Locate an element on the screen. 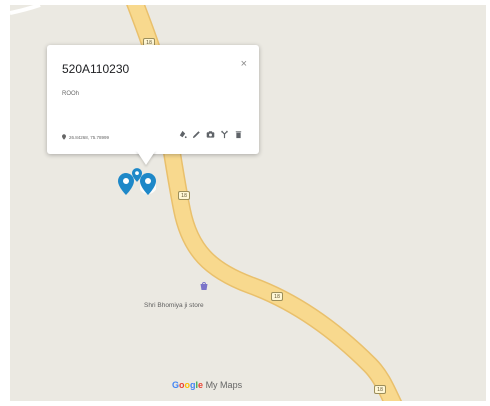  pin-icon is located at coordinates (64, 137).